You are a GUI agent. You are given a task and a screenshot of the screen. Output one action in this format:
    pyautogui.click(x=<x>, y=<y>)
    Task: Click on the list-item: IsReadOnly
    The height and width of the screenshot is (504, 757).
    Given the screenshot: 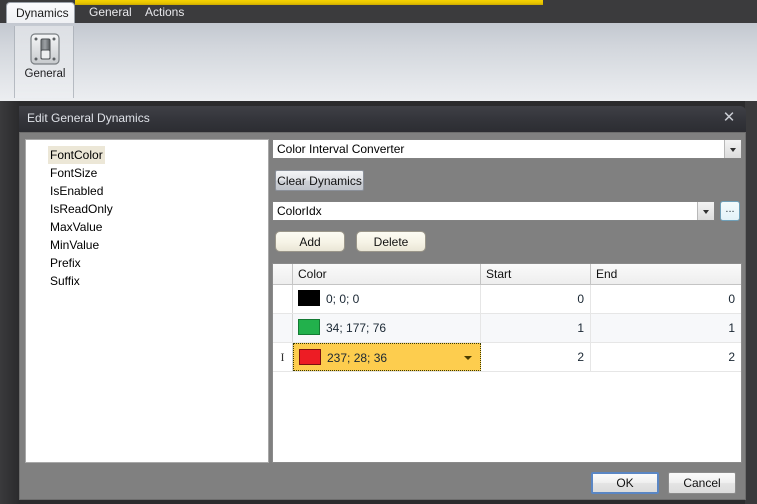 What is the action you would take?
    pyautogui.click(x=147, y=209)
    